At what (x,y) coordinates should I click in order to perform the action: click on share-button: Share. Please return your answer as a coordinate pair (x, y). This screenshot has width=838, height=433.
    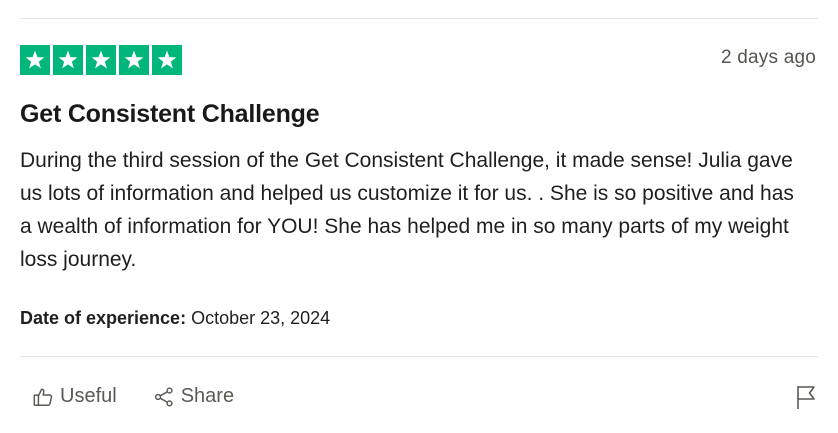
    Looking at the image, I should click on (193, 396).